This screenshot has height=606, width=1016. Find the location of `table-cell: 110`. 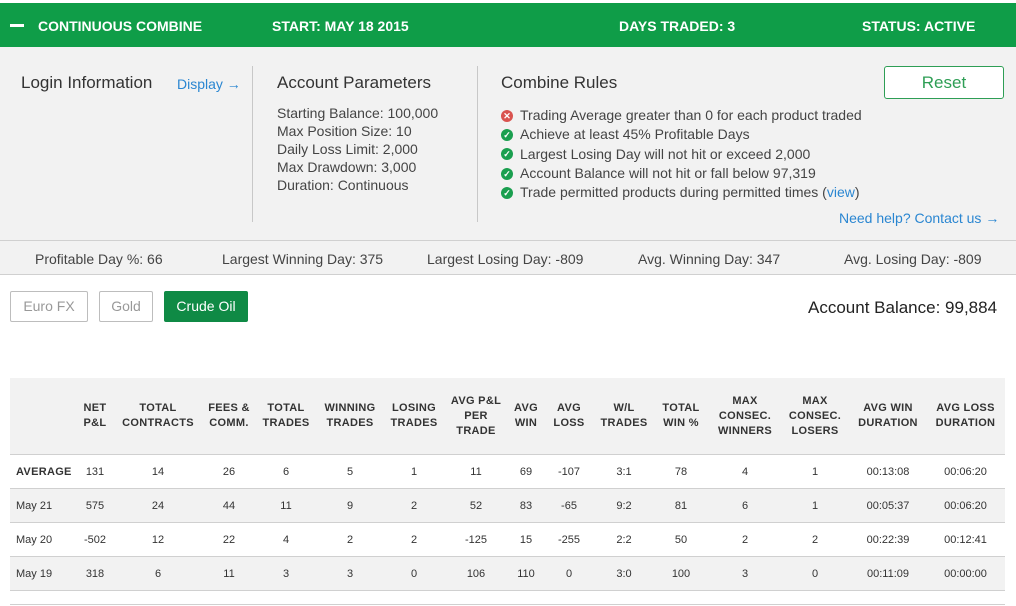

table-cell: 110 is located at coordinates (526, 573).